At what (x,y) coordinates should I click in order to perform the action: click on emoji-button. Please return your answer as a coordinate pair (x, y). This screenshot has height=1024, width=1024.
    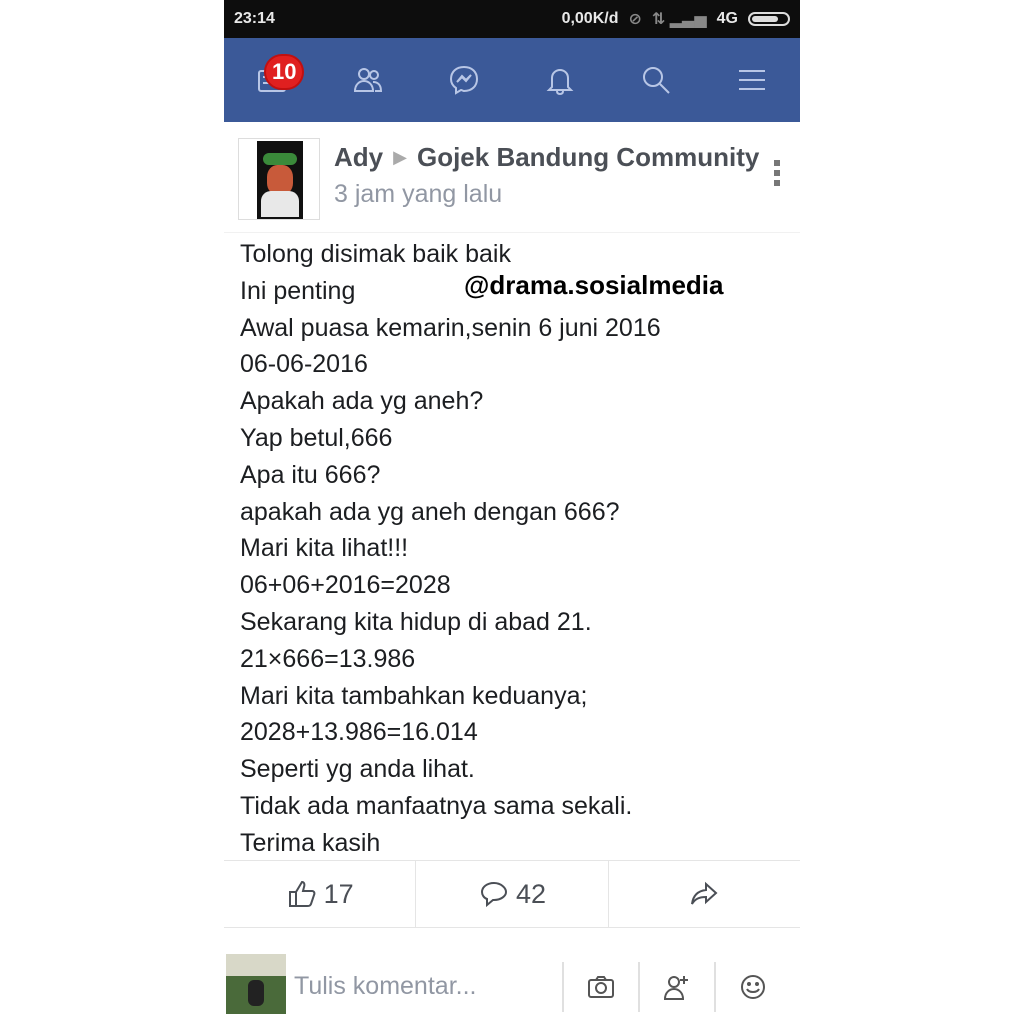
    Looking at the image, I should click on (752, 987).